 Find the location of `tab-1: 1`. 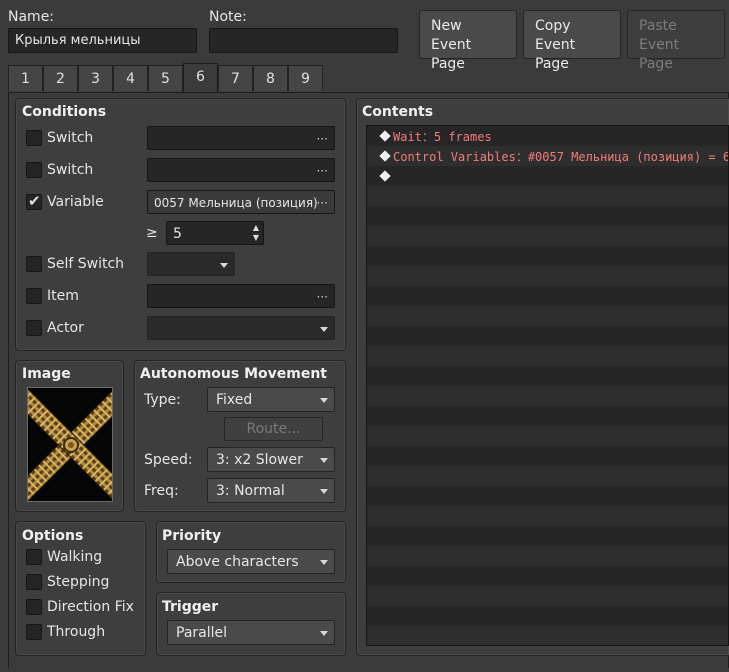

tab-1: 1 is located at coordinates (25, 78).